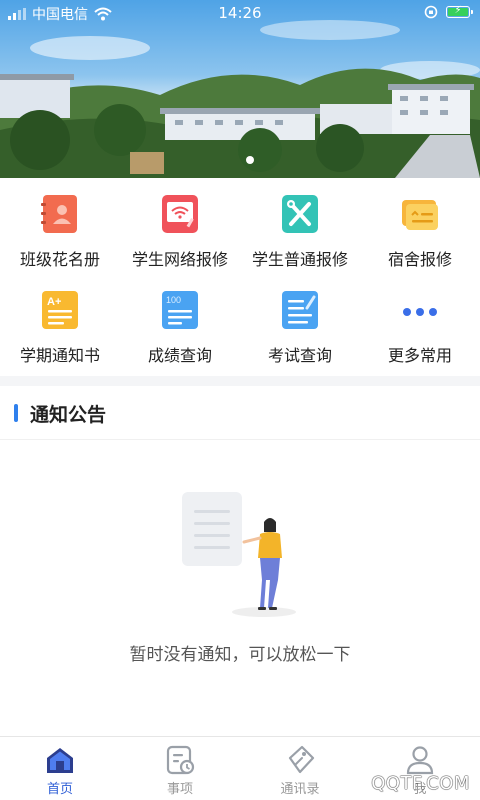  I want to click on more-icon, so click(420, 312).